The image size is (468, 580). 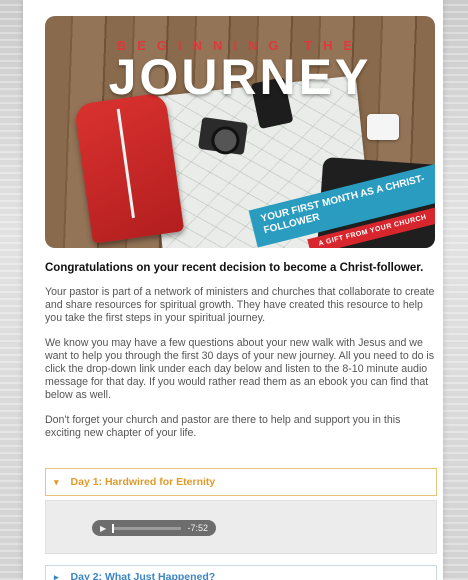 What do you see at coordinates (241, 572) in the screenshot?
I see `accordion-day-2: ▸ Day 2: What Just Happened?` at bounding box center [241, 572].